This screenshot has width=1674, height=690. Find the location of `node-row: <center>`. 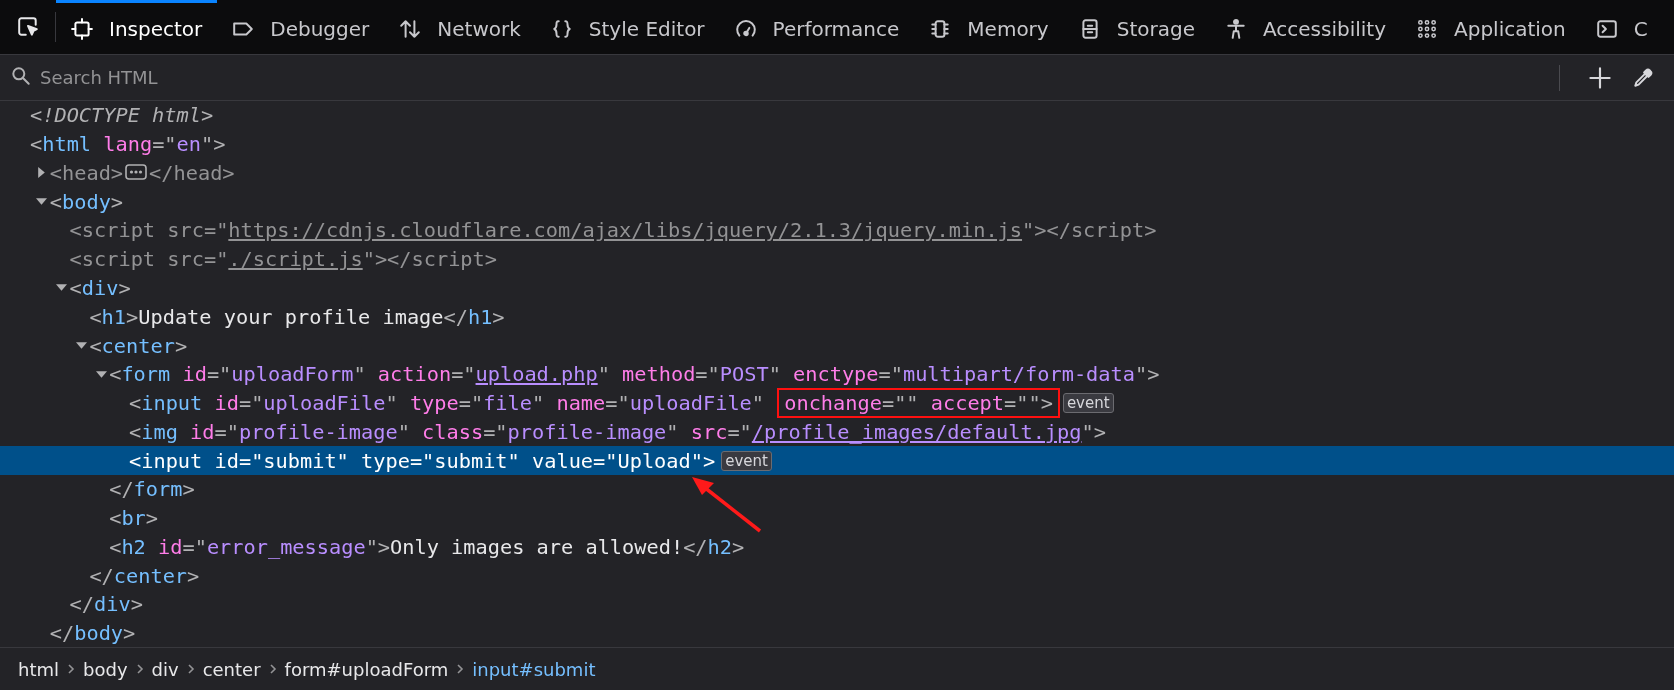

node-row: <center> is located at coordinates (837, 345).